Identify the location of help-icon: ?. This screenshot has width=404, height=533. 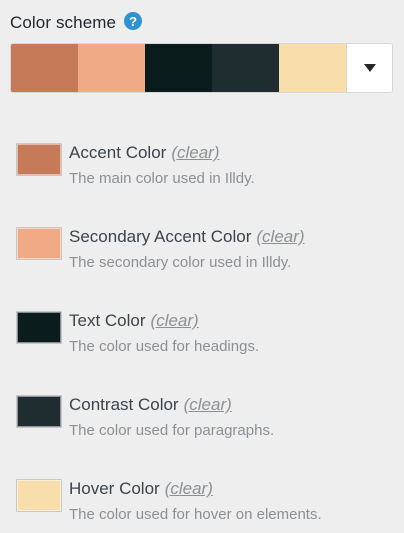
(133, 21).